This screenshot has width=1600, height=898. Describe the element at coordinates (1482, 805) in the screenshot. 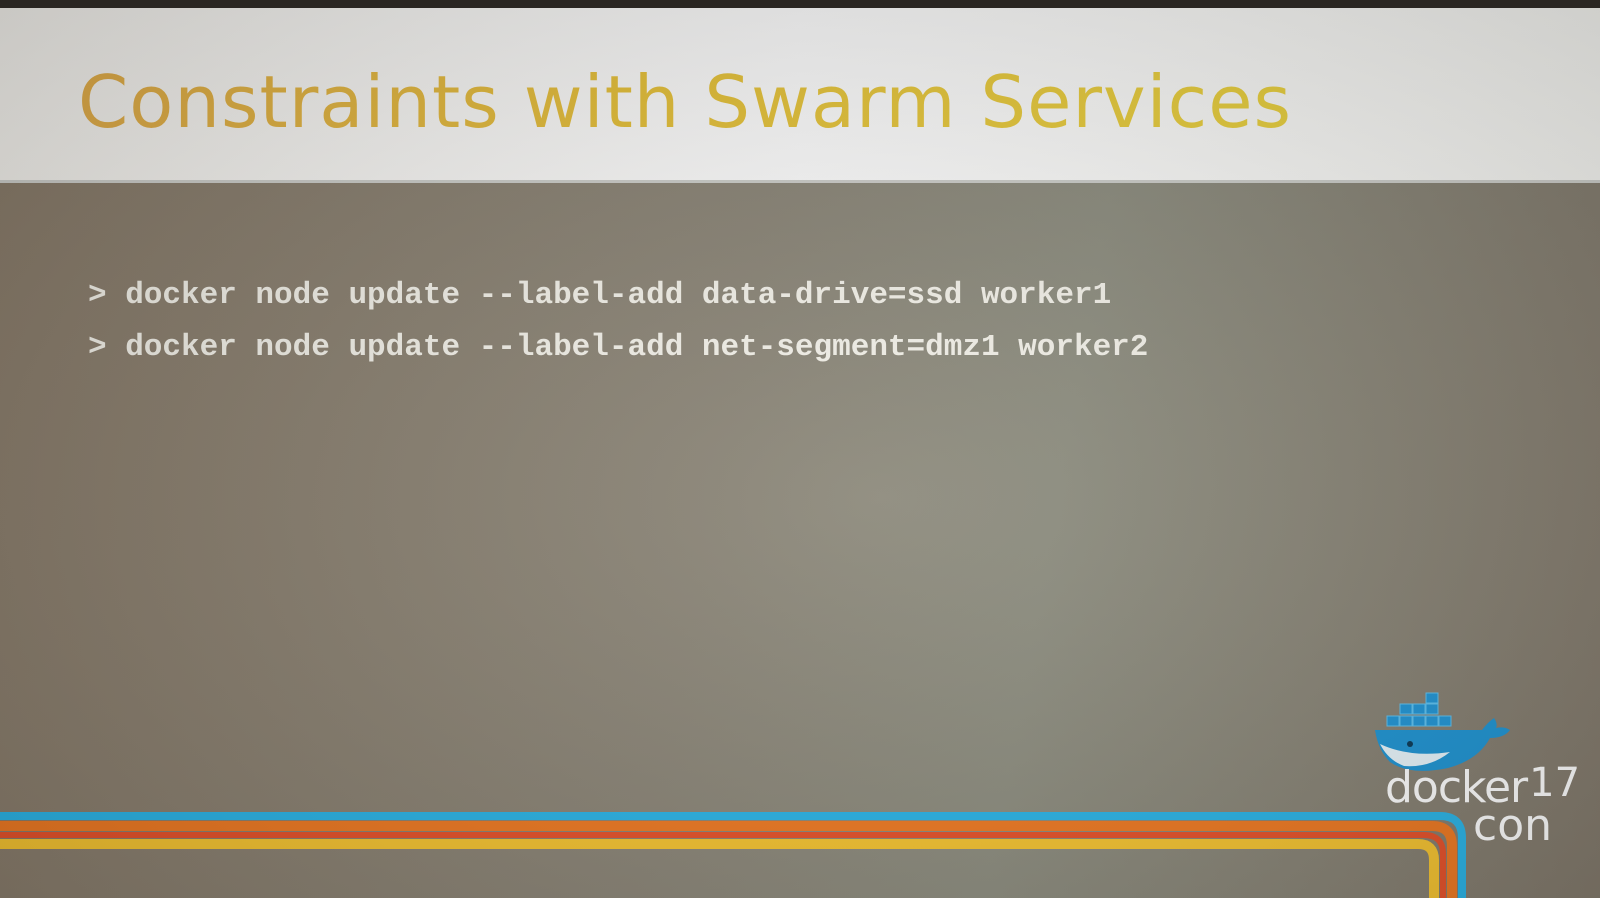

I see `dockercon-logo: docker17 con` at that location.